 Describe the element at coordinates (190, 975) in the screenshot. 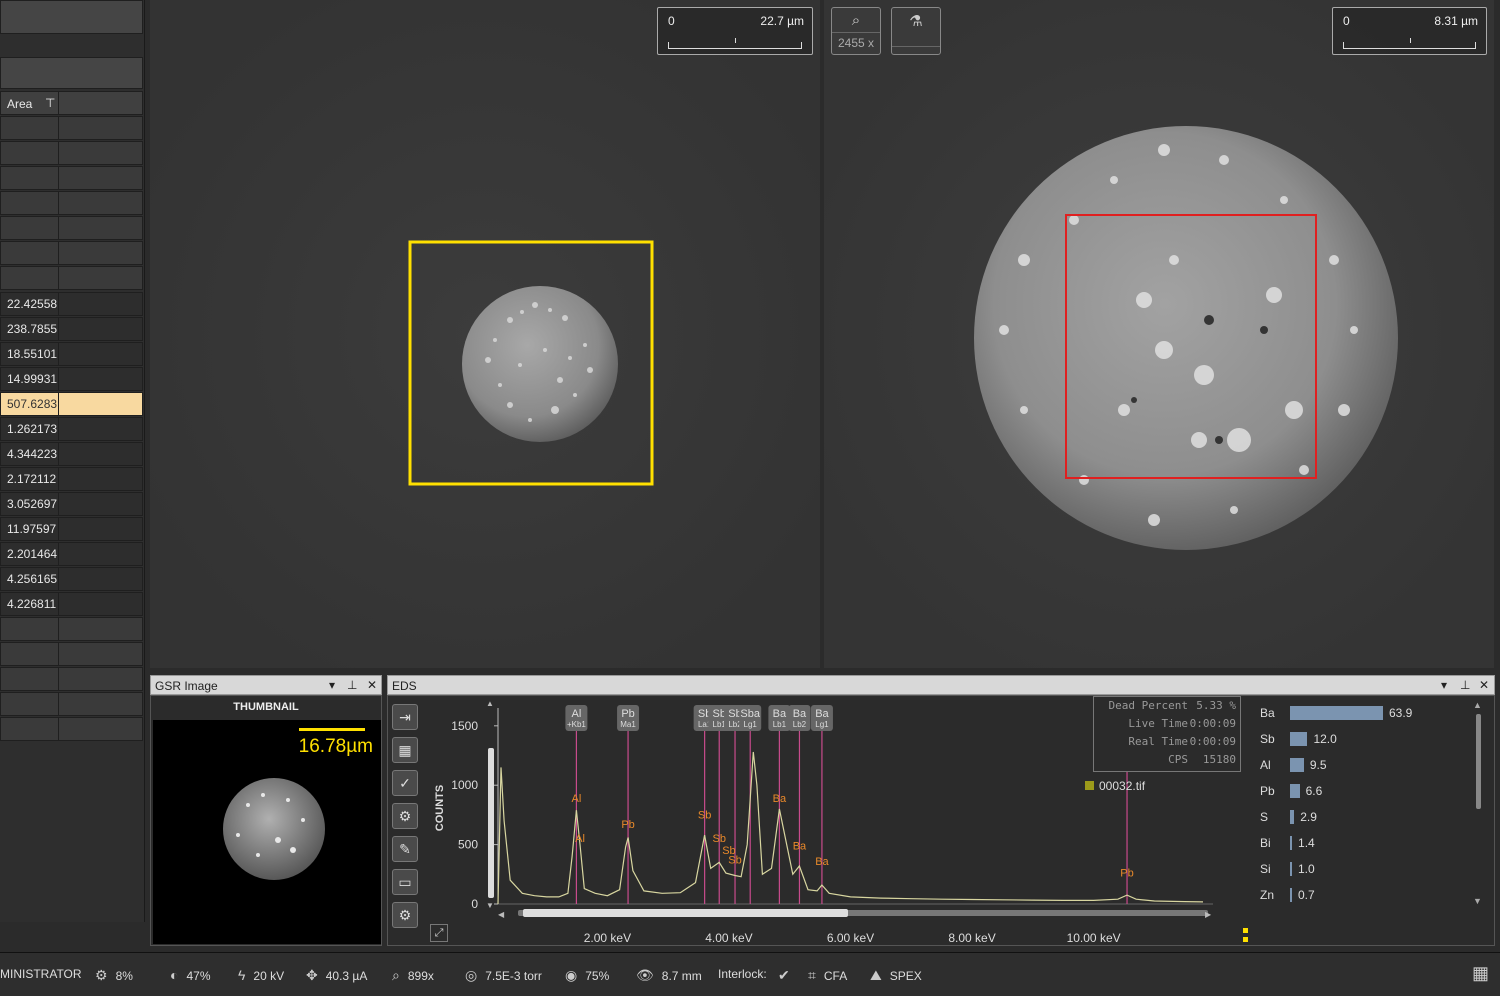

I see `status-item: ◐ 47%` at that location.